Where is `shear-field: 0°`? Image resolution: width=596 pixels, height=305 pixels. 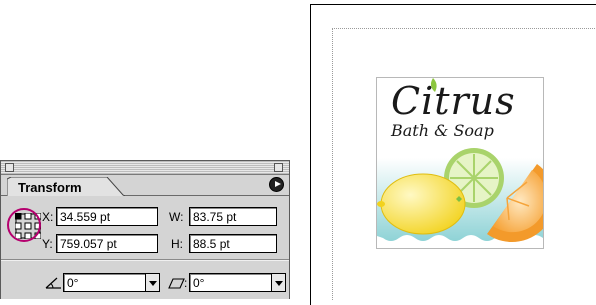 shear-field: 0° is located at coordinates (230, 282).